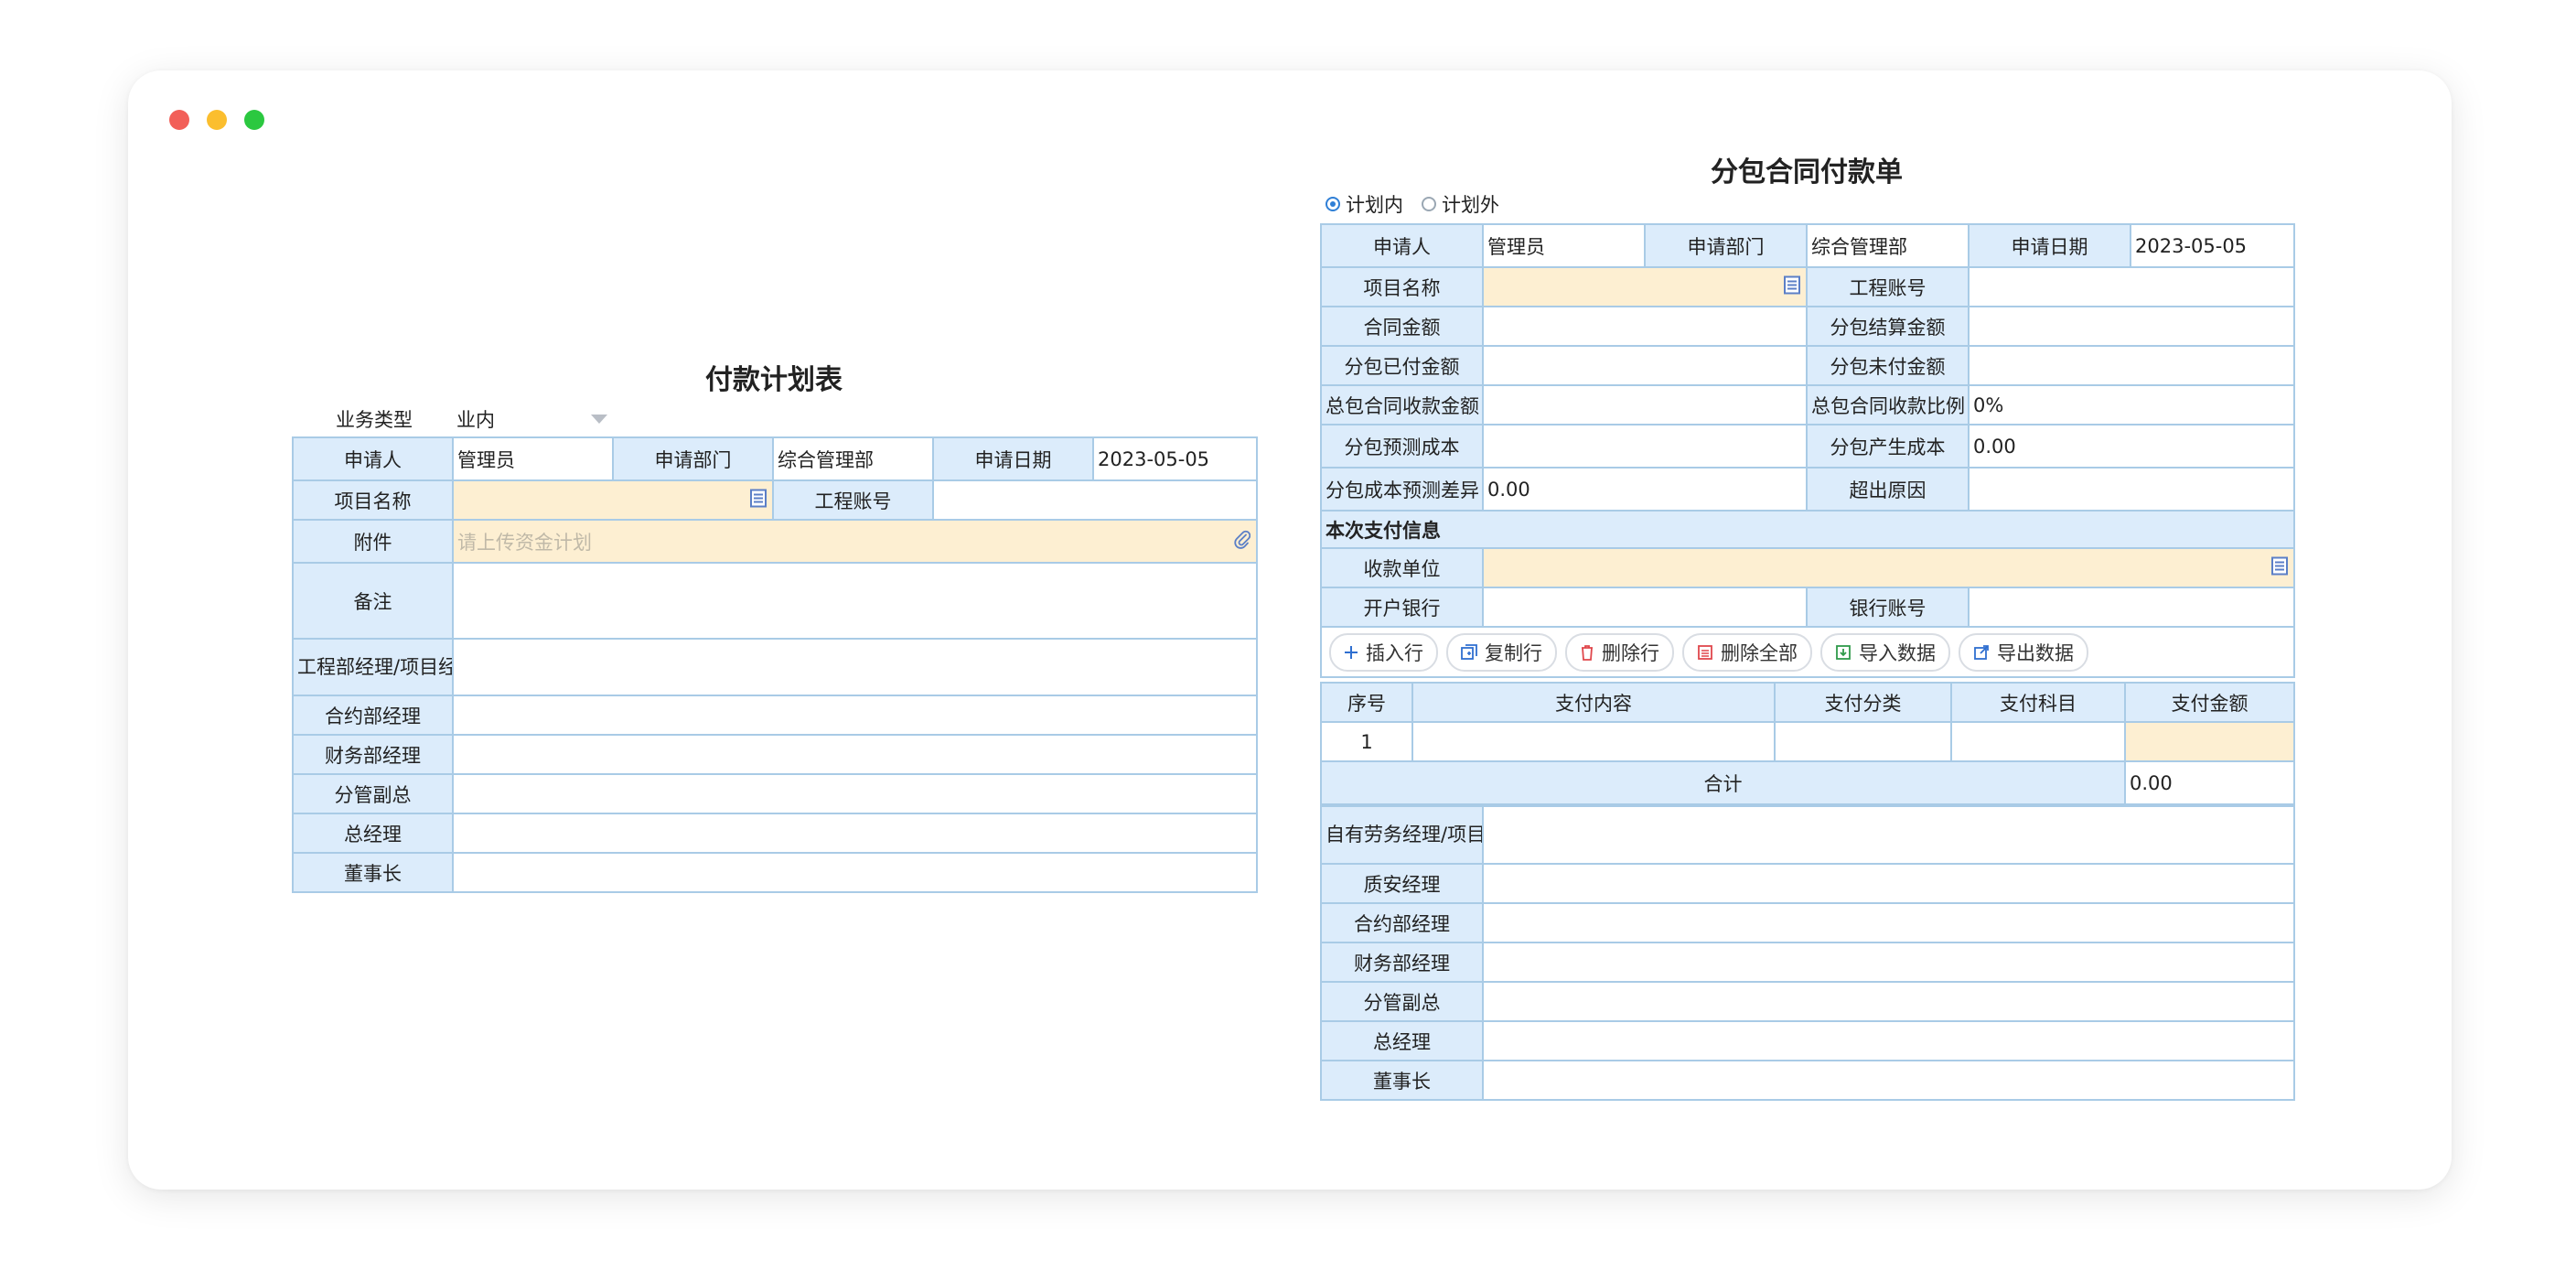 This screenshot has width=2576, height=1271. I want to click on contract-amount-field, so click(1645, 326).